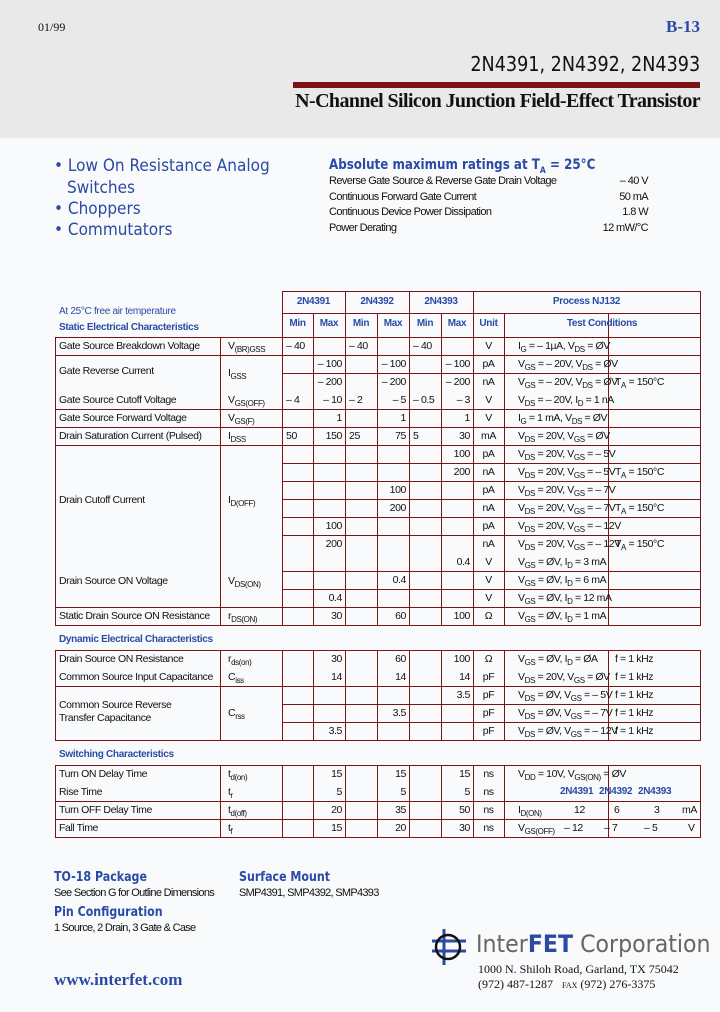  Describe the element at coordinates (103, 774) in the screenshot. I see `parameter-name: Turn ON Delay Time` at that location.